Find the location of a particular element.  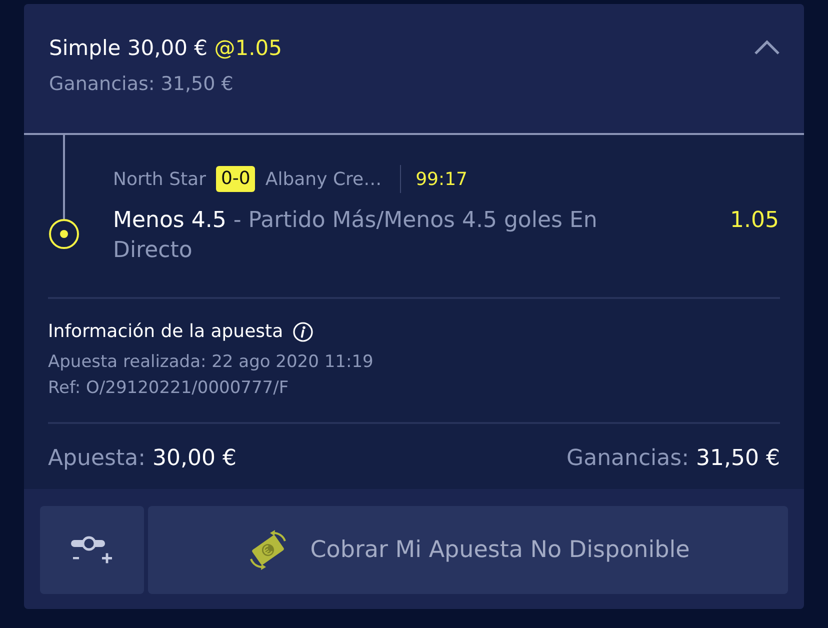

selection-text: Menos 4.5 - Partido Más/Menos 4.5 goles En Directo is located at coordinates (355, 236).